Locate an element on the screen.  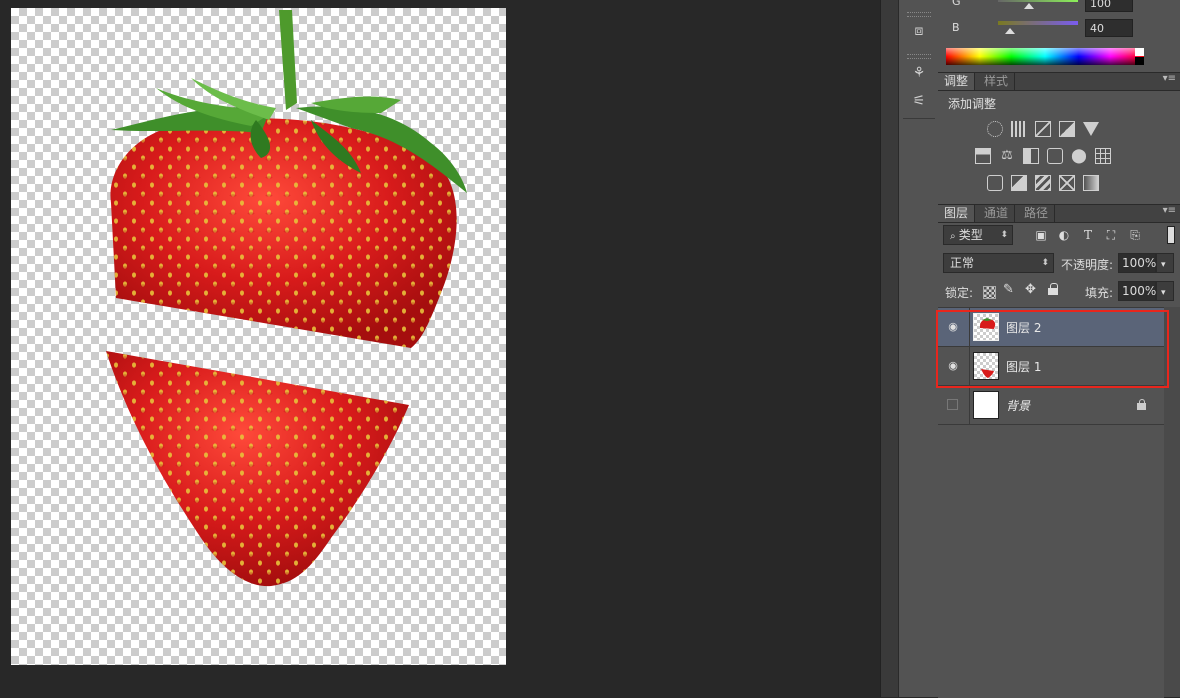
photo-filter-icon is located at coordinates (1055, 156).